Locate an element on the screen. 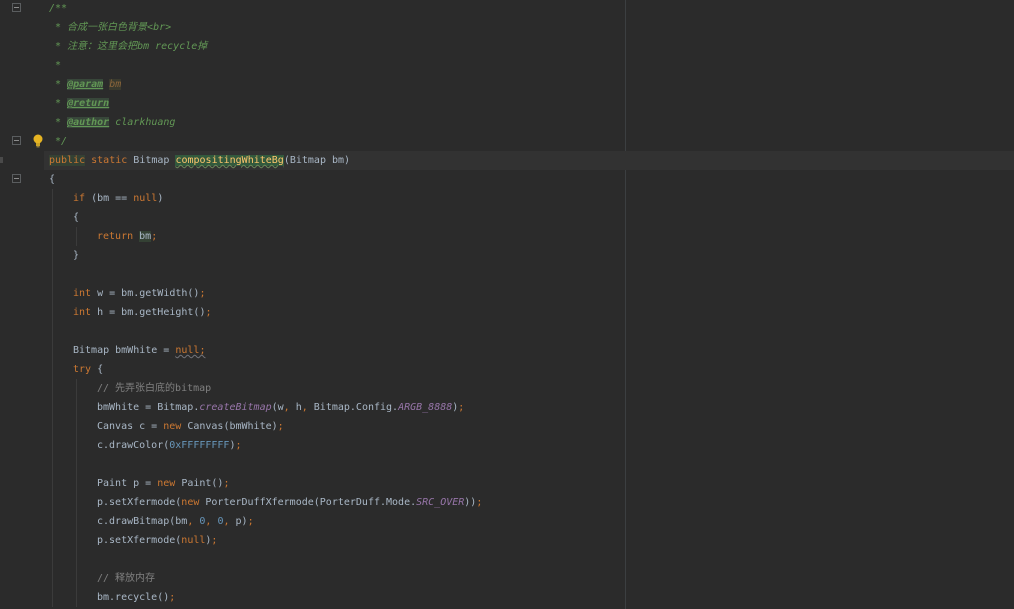 Image resolution: width=1014 pixels, height=609 pixels. code-line: p.setXfermode(null); is located at coordinates (529, 540).